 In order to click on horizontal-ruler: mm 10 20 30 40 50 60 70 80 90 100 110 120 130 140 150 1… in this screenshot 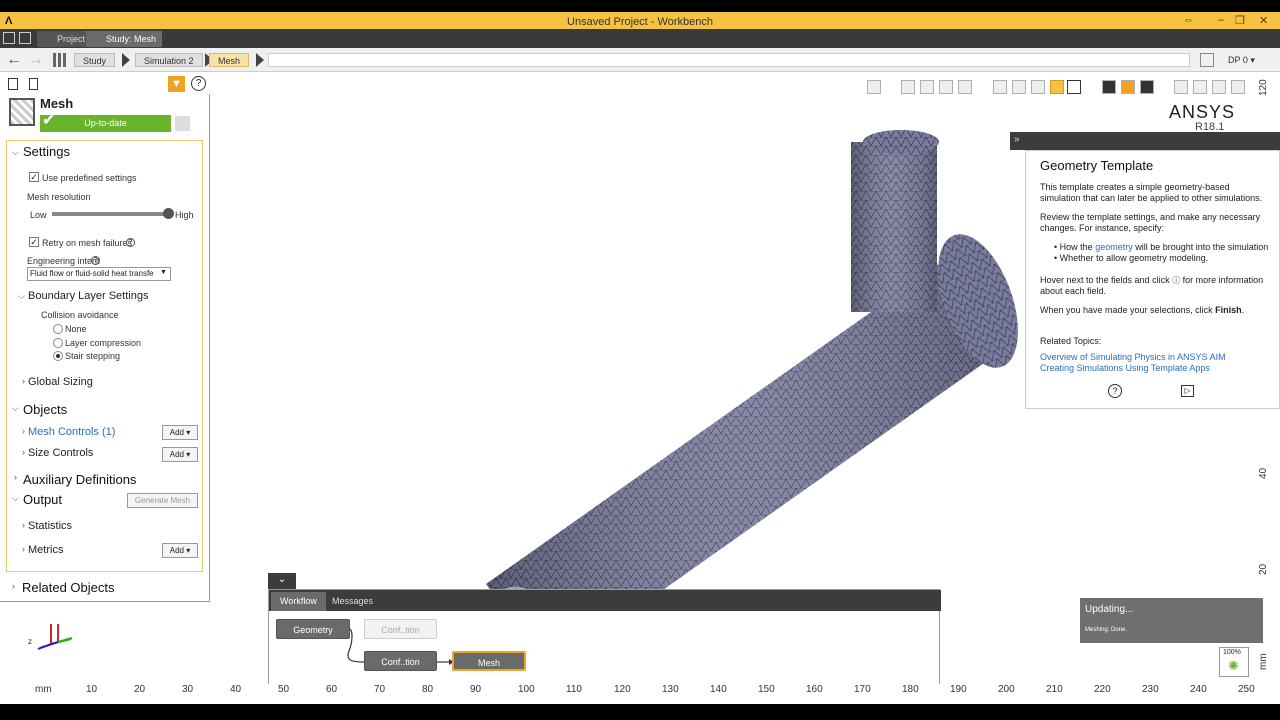, I will do `click(640, 694)`.